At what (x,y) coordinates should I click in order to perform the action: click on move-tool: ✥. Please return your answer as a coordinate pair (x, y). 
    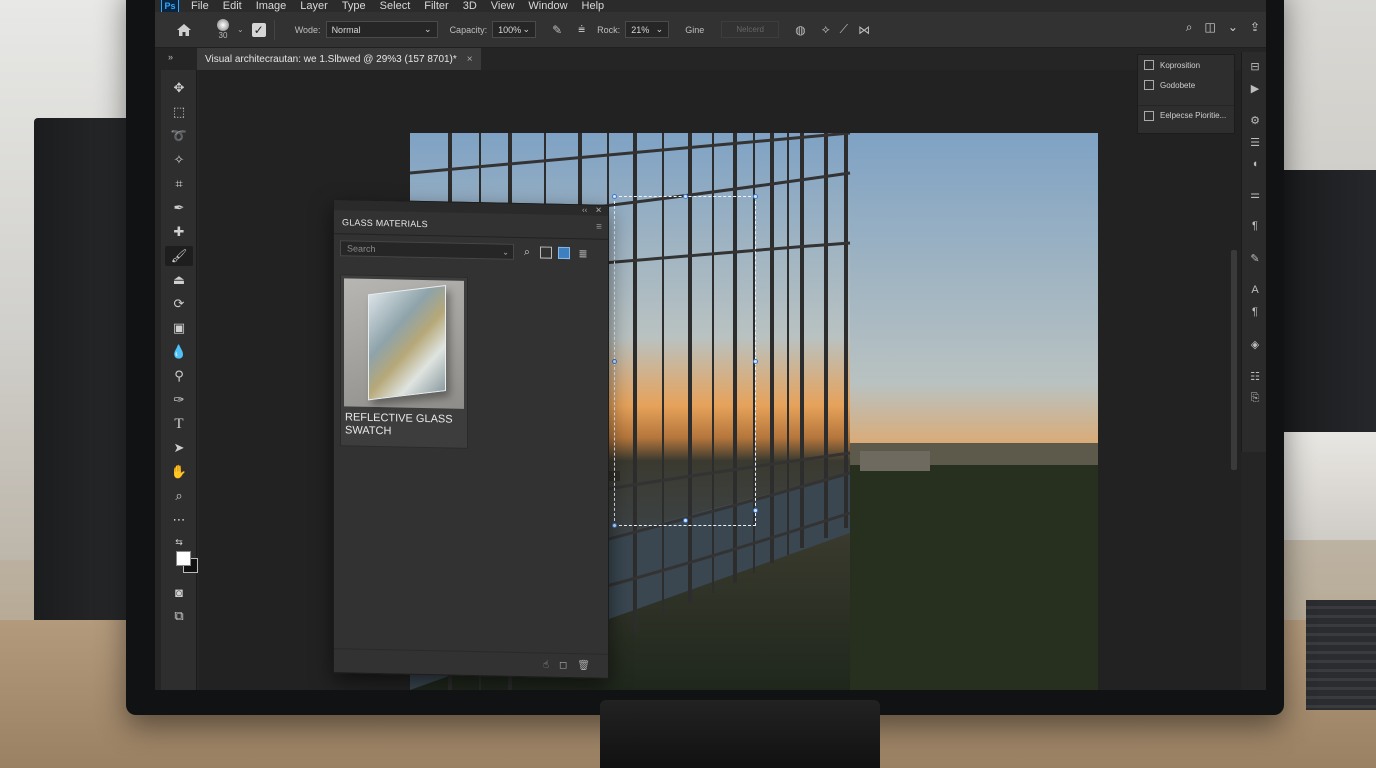
    Looking at the image, I should click on (179, 88).